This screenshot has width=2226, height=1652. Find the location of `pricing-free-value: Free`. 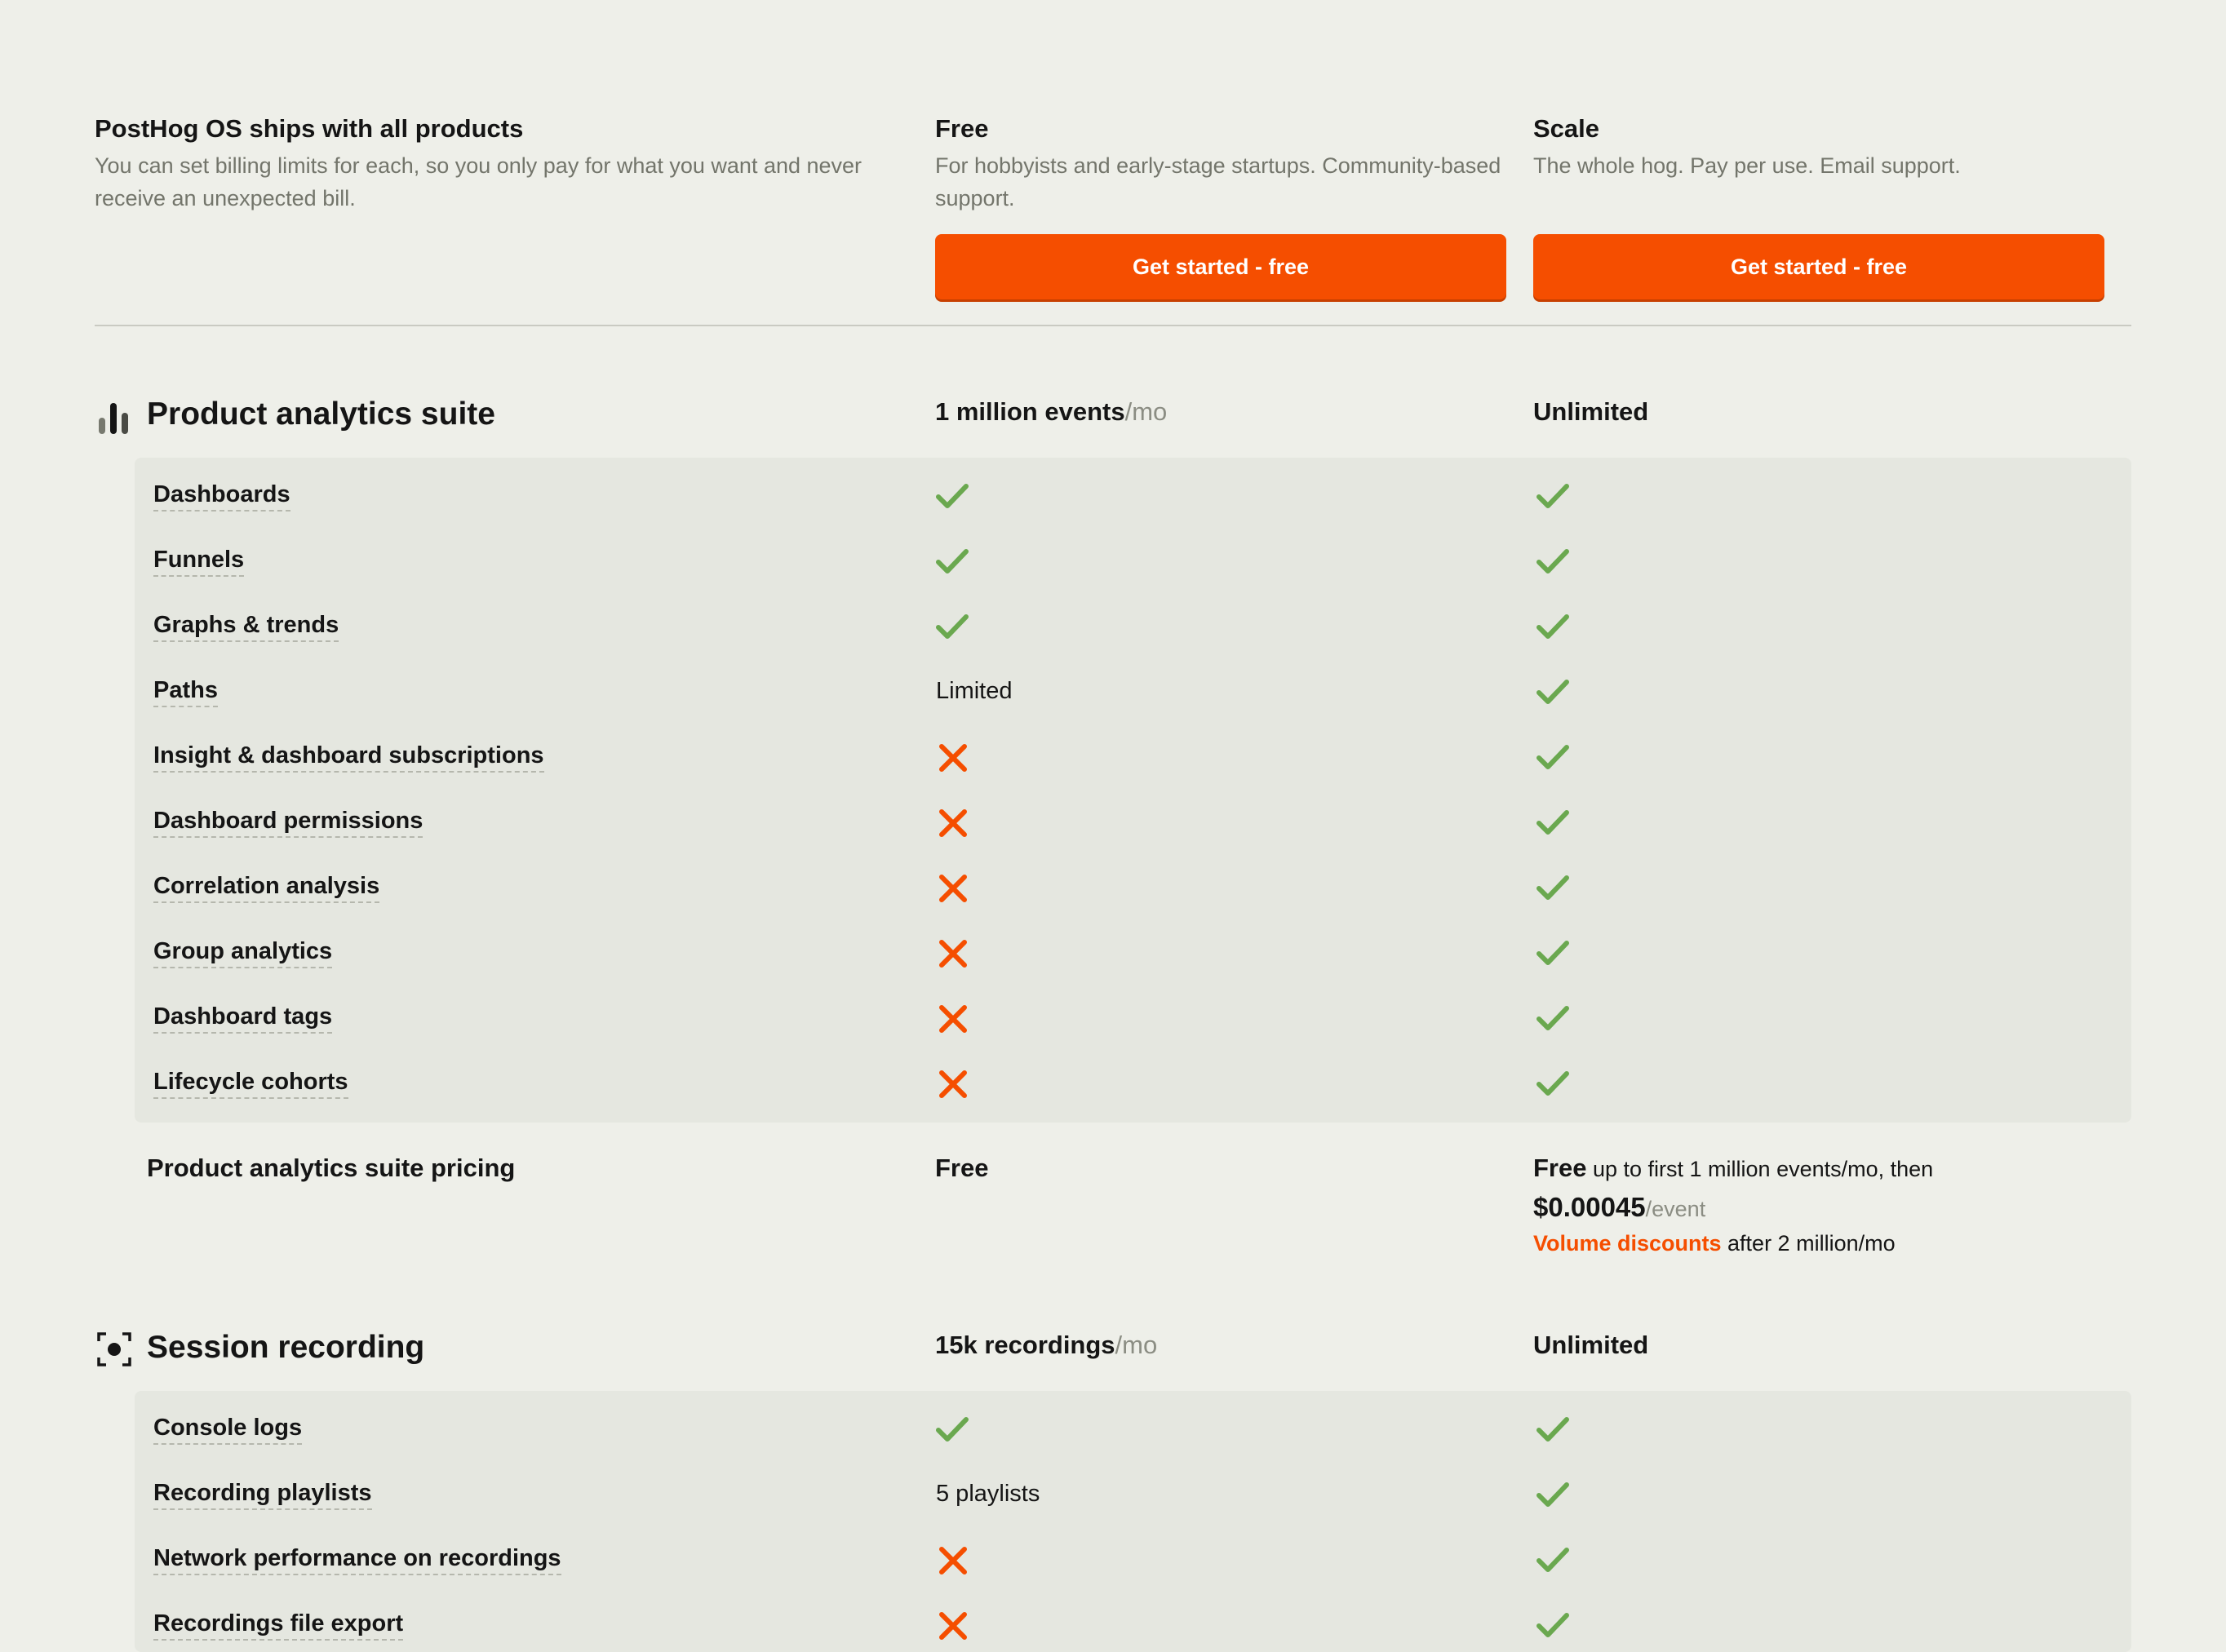

pricing-free-value: Free is located at coordinates (962, 1168).